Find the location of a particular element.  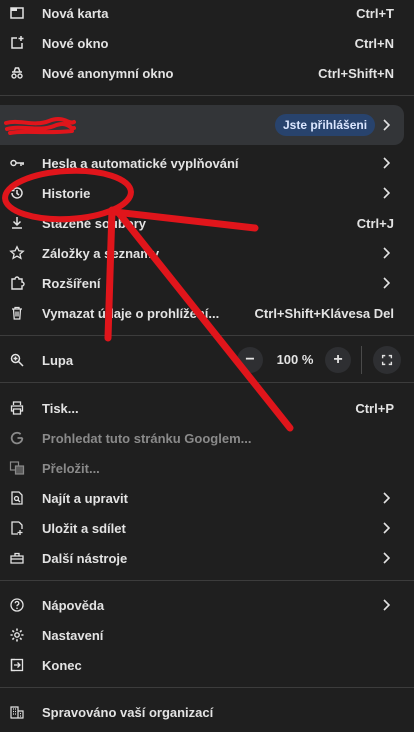

menu-item-label: Záložky a seznamy is located at coordinates (101, 253).